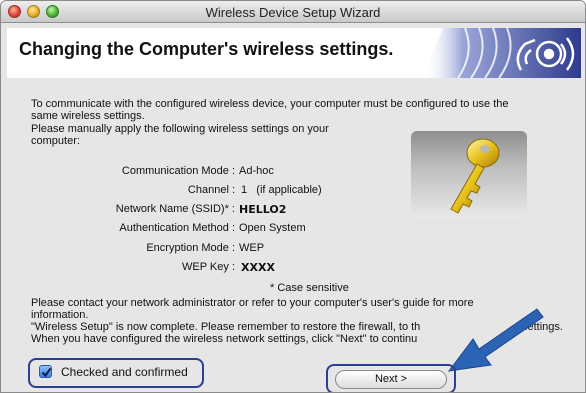  Describe the element at coordinates (502, 53) in the screenshot. I see `wireless-banner-graphic` at that location.